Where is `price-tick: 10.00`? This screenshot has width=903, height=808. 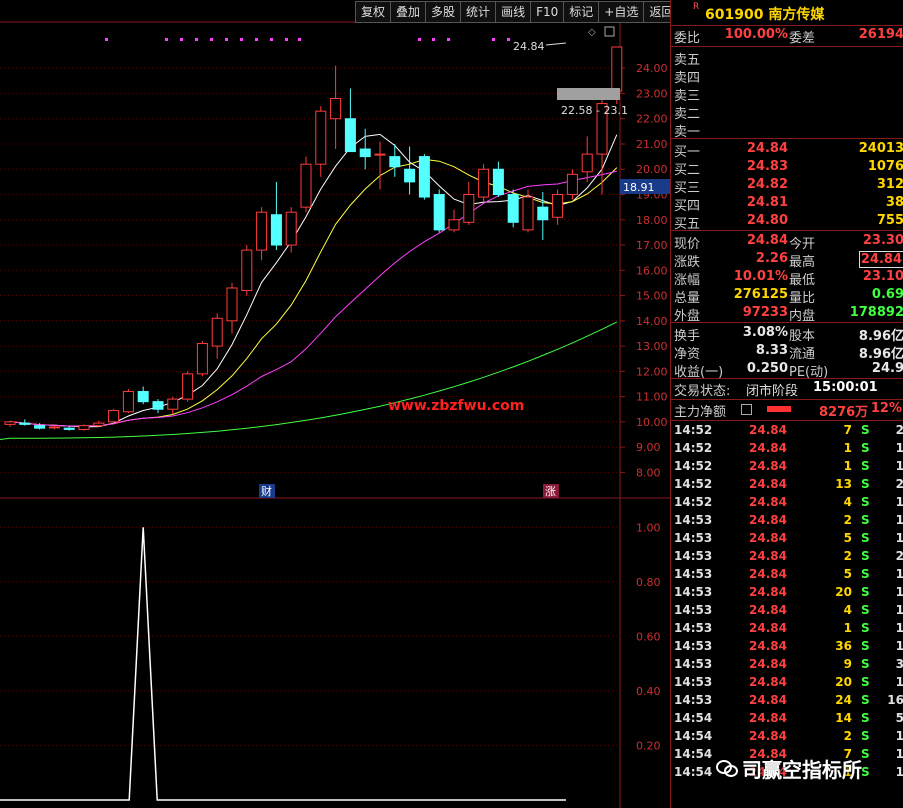
price-tick: 10.00 is located at coordinates (652, 422).